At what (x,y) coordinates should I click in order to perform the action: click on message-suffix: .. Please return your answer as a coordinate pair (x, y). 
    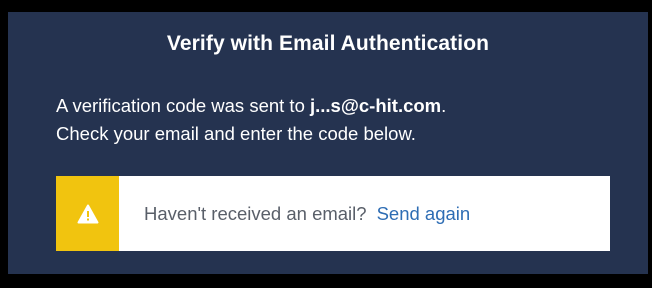
    Looking at the image, I should click on (444, 105).